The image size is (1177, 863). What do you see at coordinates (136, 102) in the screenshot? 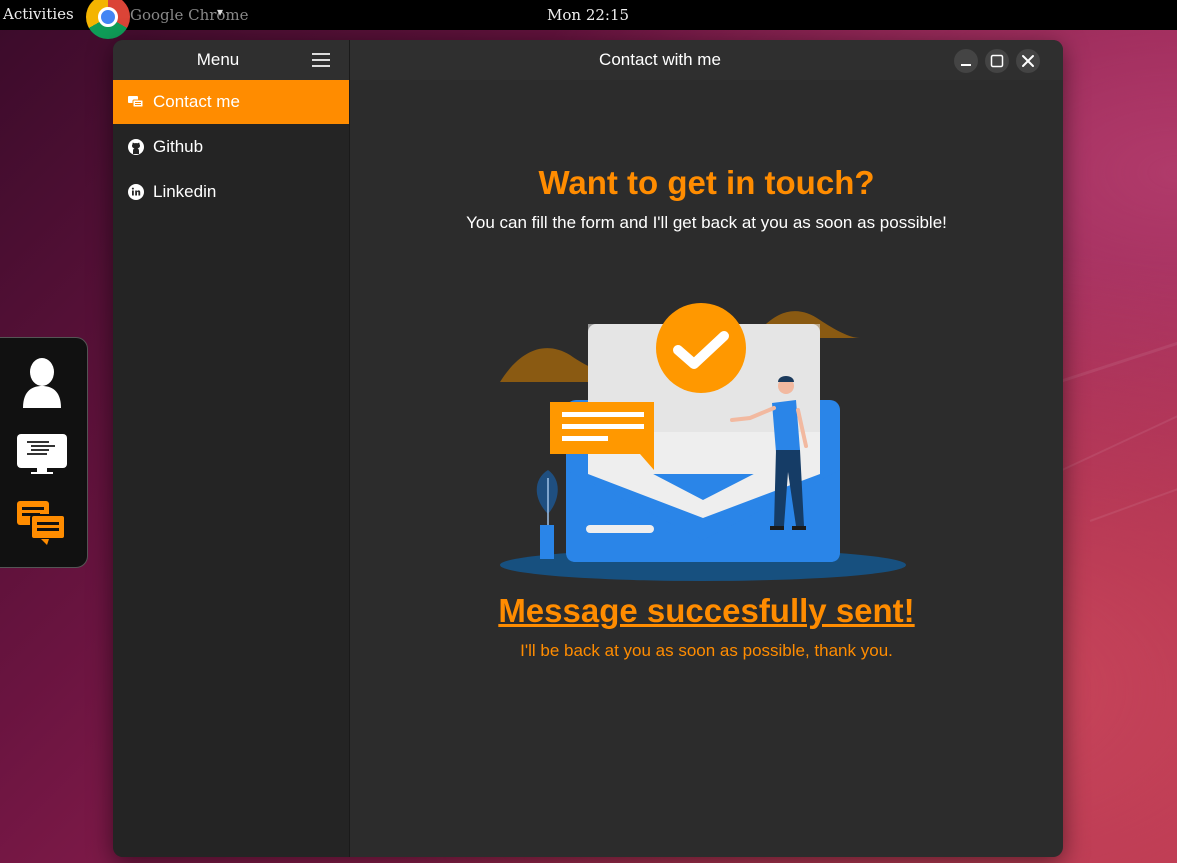
I see `chat-icon` at bounding box center [136, 102].